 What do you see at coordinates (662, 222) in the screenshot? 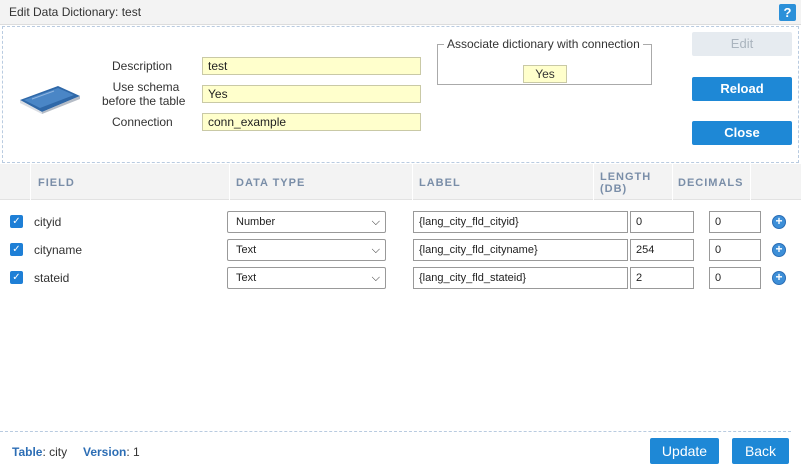
I see `length-input: 0` at bounding box center [662, 222].